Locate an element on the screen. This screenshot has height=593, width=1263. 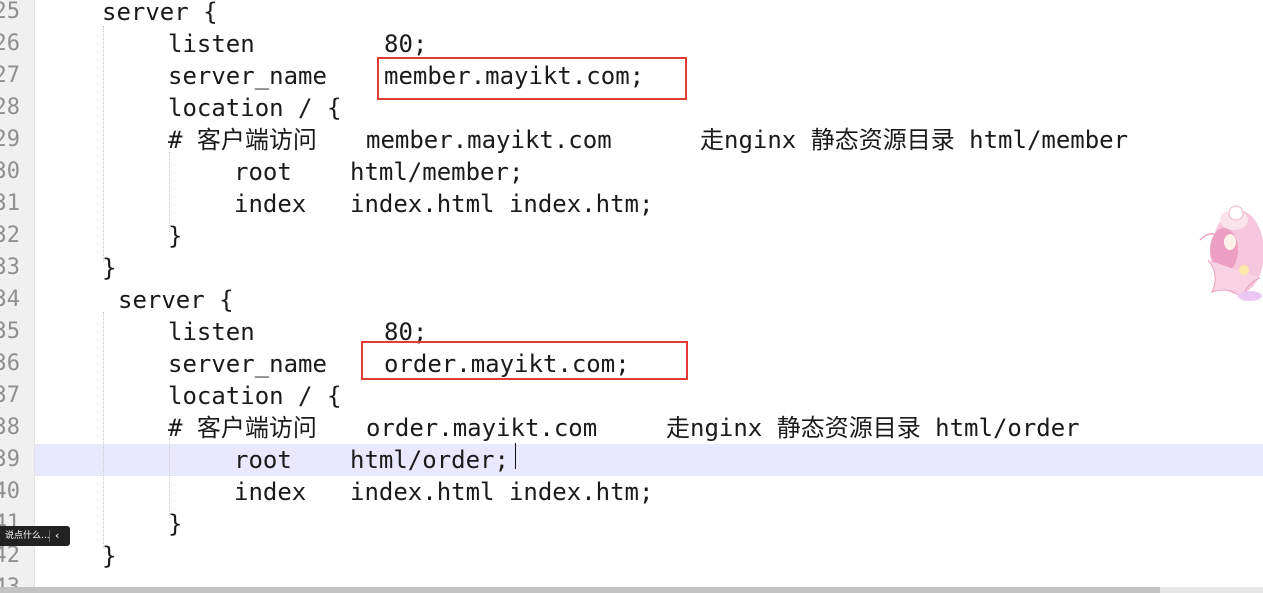
chat-input-bubble: 说点什么... ‹ is located at coordinates (35, 536).